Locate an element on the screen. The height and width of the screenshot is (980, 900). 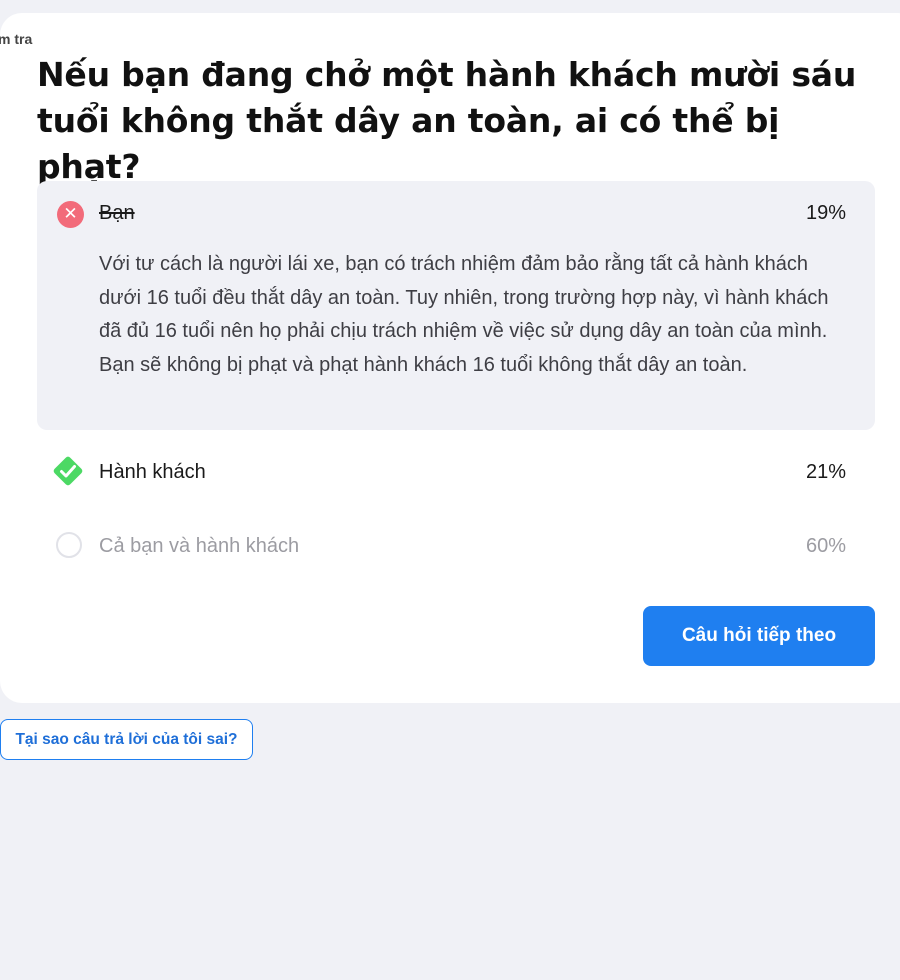
x-circle-icon: ✕ is located at coordinates (70, 214).